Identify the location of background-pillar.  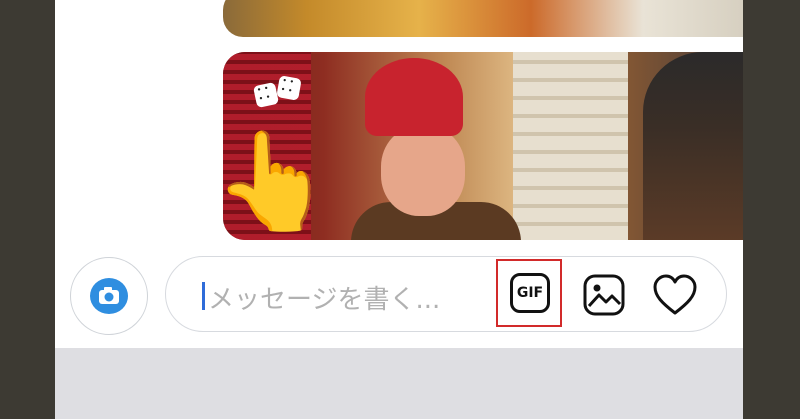
(570, 146).